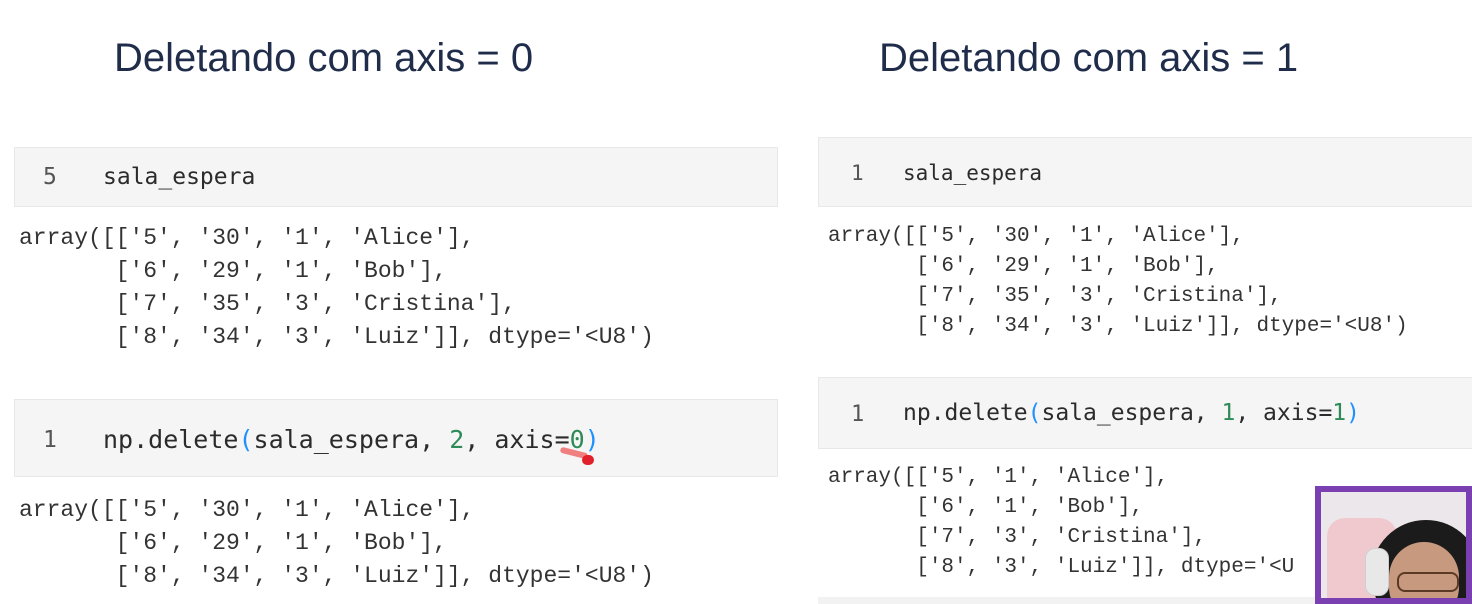 This screenshot has height=604, width=1472. What do you see at coordinates (1339, 413) in the screenshot?
I see `code-axis-value: 1` at bounding box center [1339, 413].